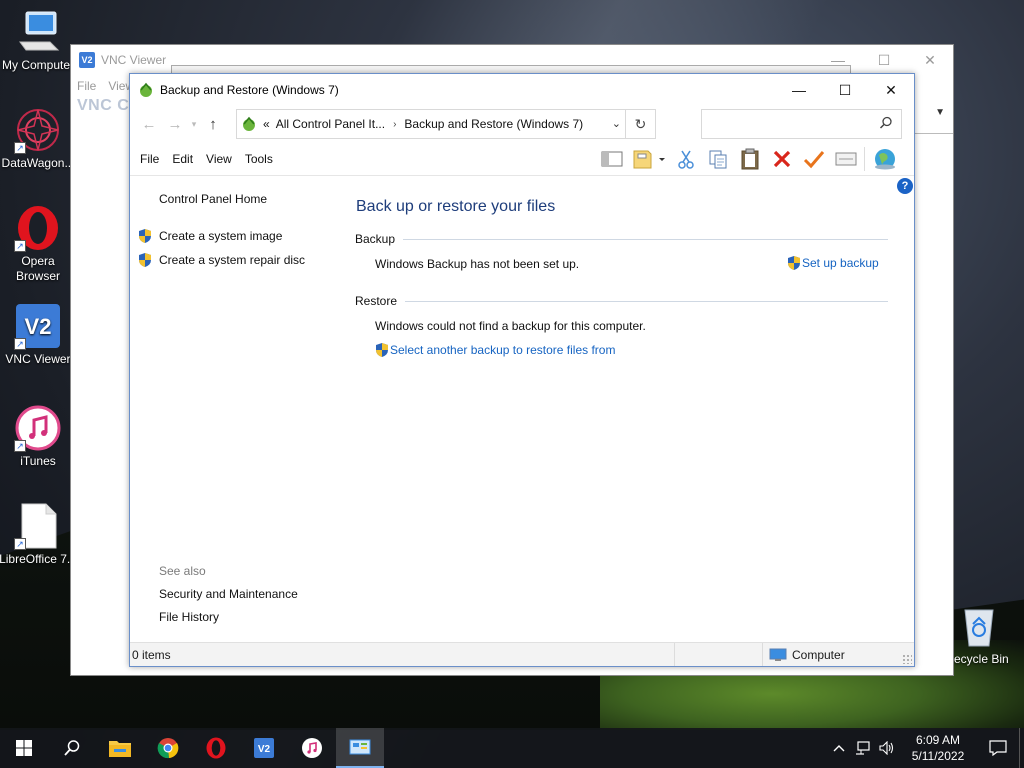  I want to click on section-divider, so click(645, 239).